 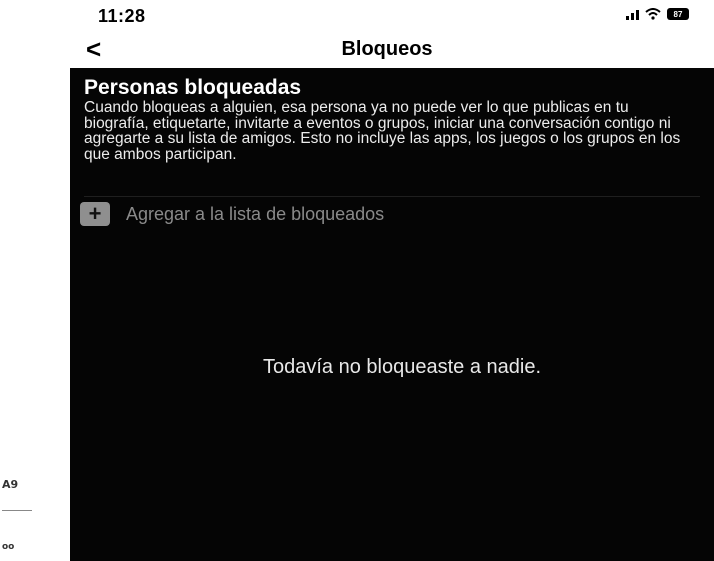 What do you see at coordinates (255, 213) in the screenshot?
I see `add-to-blocked-list-label: Agregar a la lista de bloqueados` at bounding box center [255, 213].